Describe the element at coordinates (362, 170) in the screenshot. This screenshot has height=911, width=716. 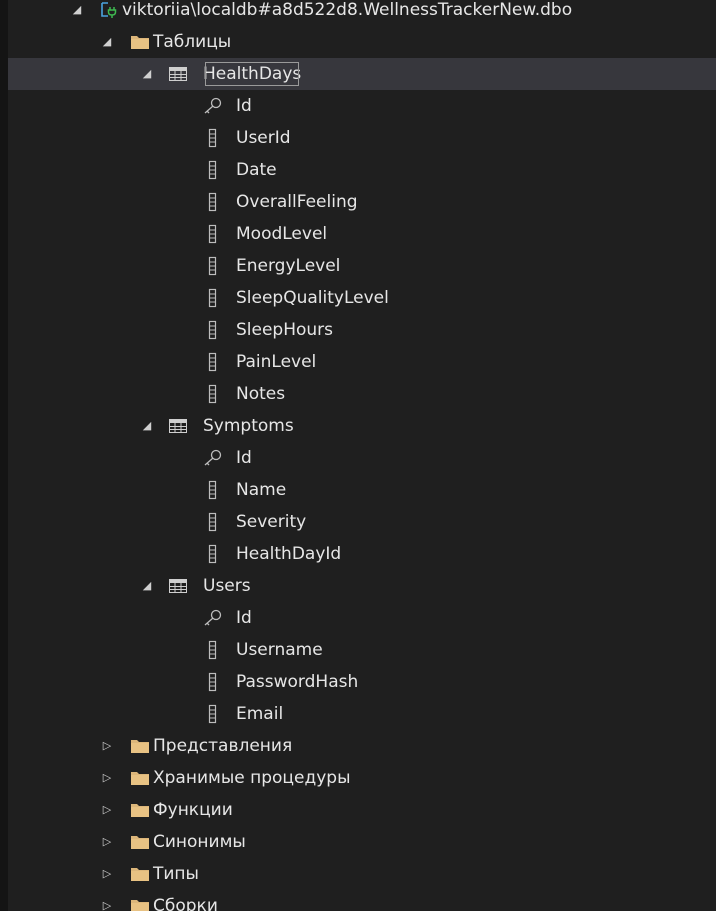
I see `tree-node-column: Date` at that location.